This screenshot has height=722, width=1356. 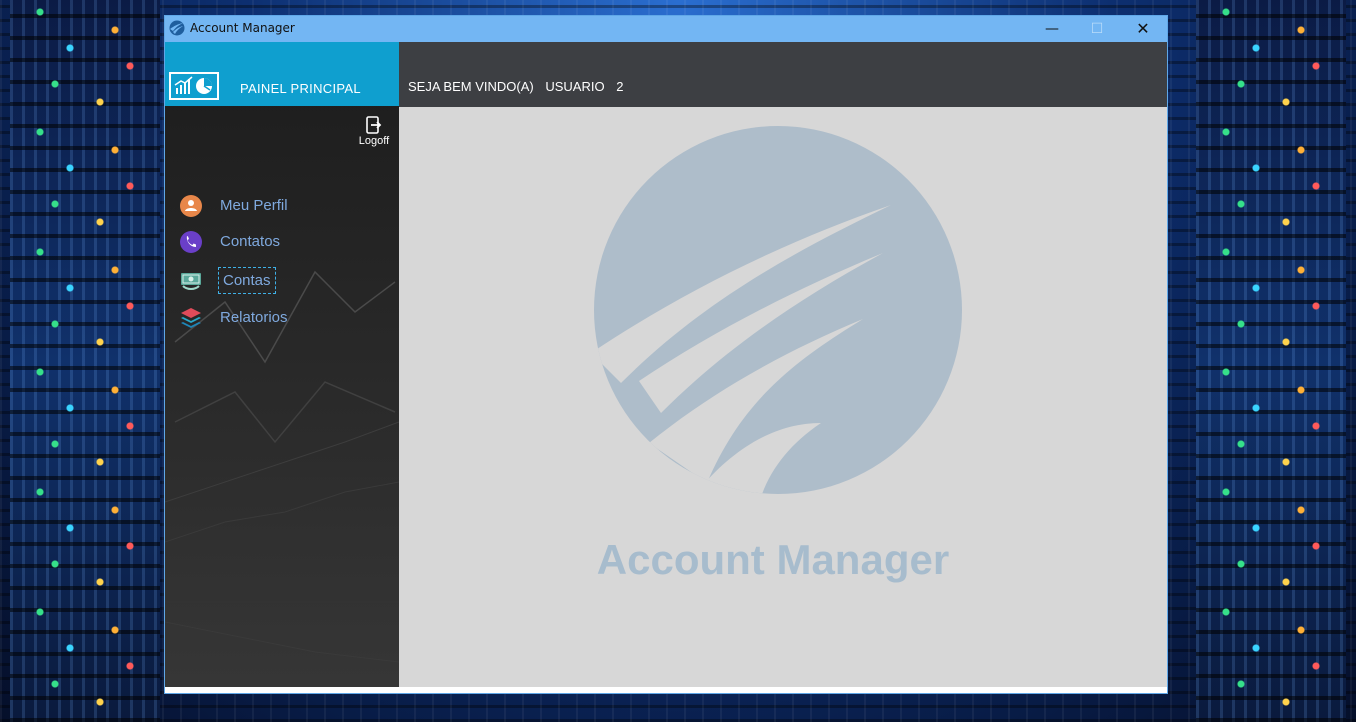 I want to click on logoff-label: Logoff, so click(x=374, y=141).